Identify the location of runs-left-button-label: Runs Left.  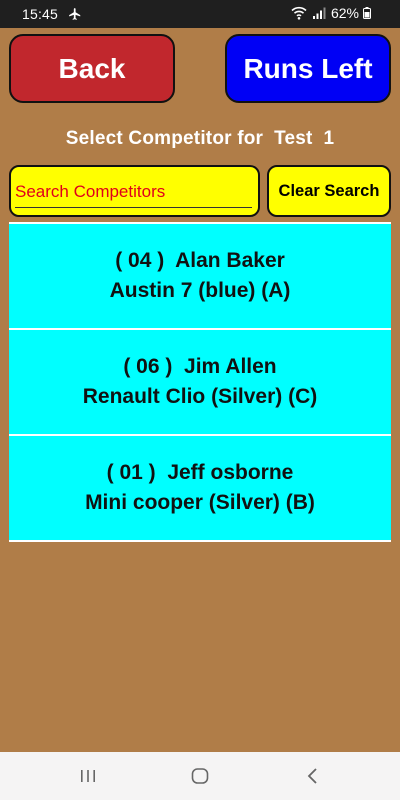
(308, 68).